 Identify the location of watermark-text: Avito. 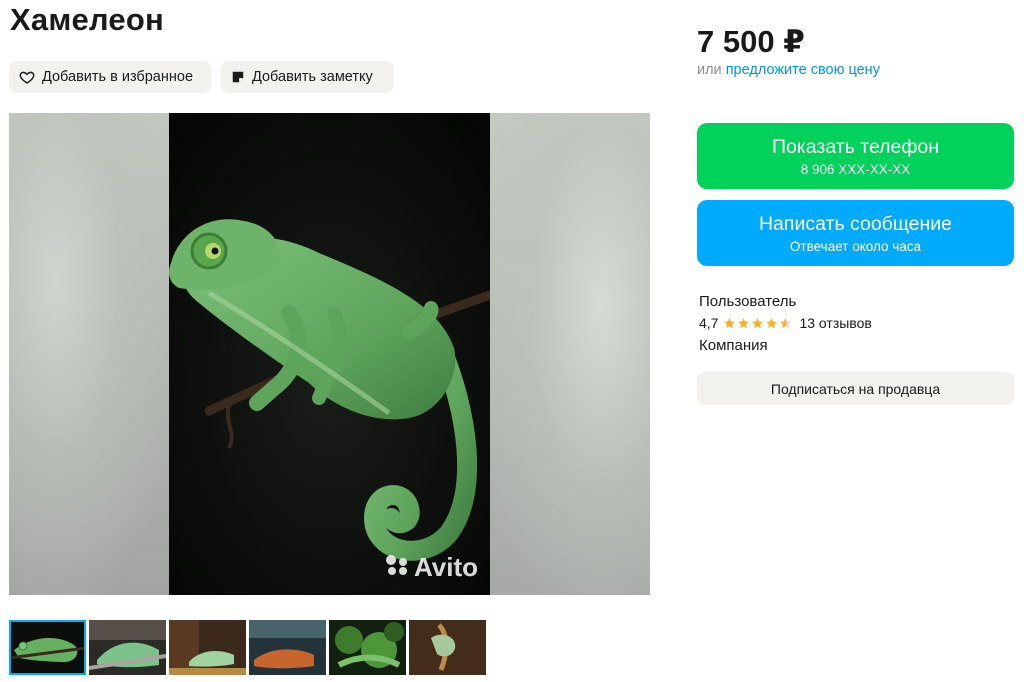
(445, 567).